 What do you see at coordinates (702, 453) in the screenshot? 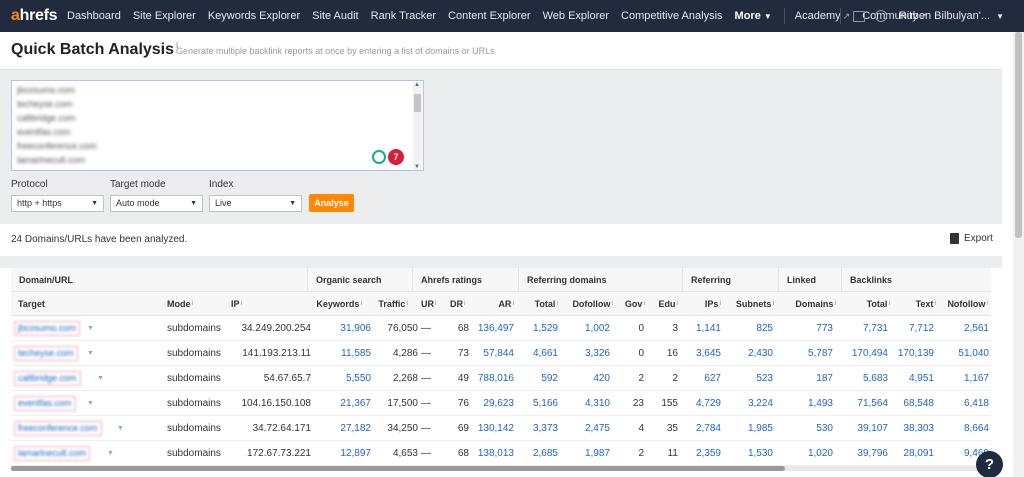
I see `cell-ips: 2,359` at bounding box center [702, 453].